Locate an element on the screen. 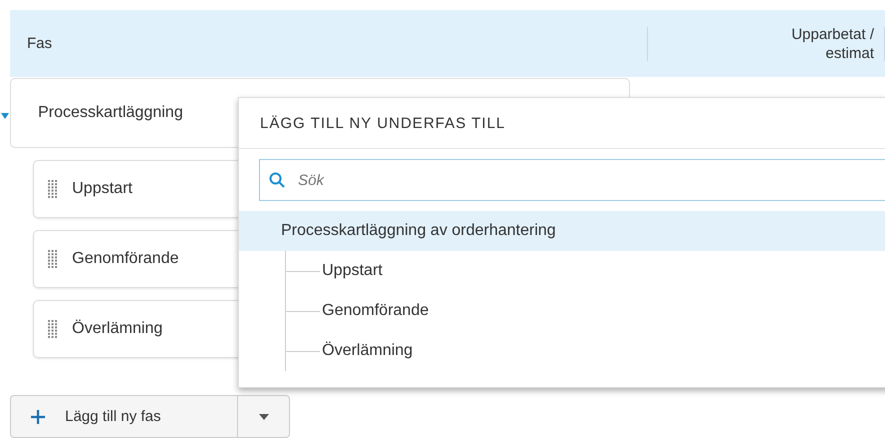  column-header: Fas is located at coordinates (40, 43).